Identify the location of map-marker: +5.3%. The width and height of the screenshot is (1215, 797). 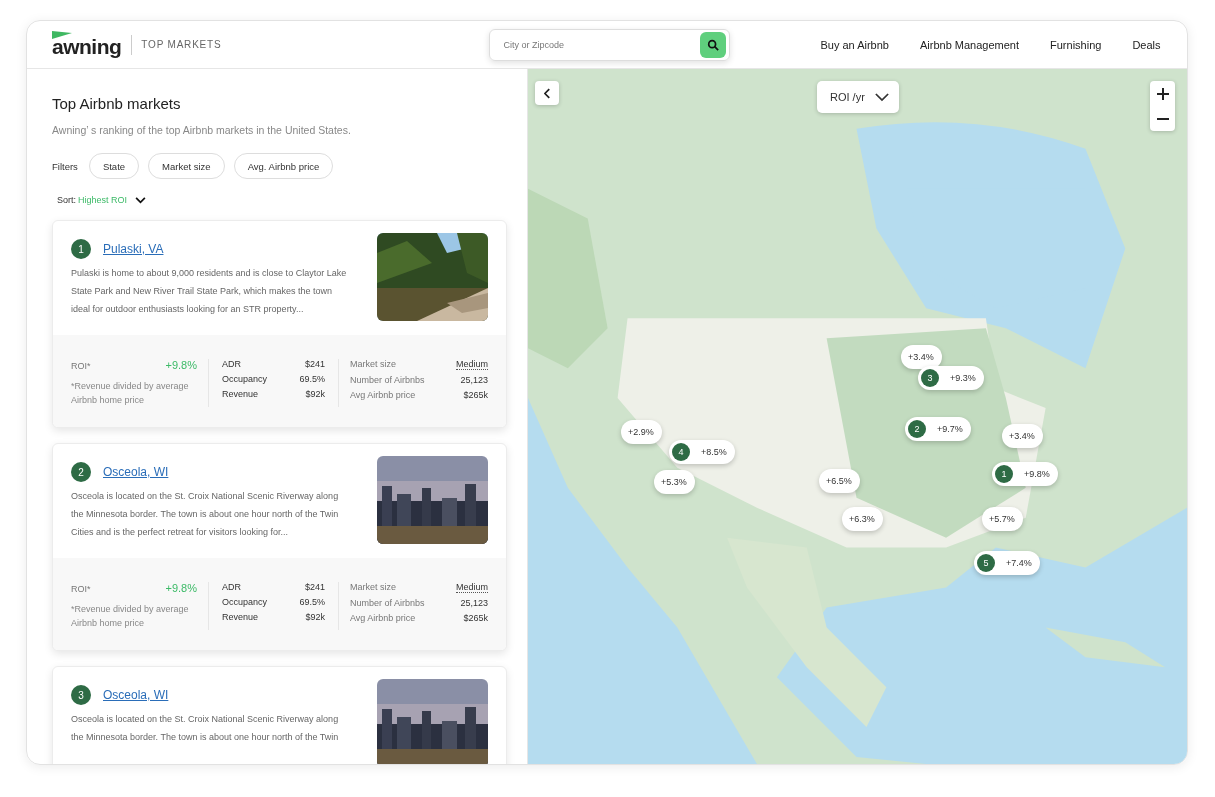
(674, 482).